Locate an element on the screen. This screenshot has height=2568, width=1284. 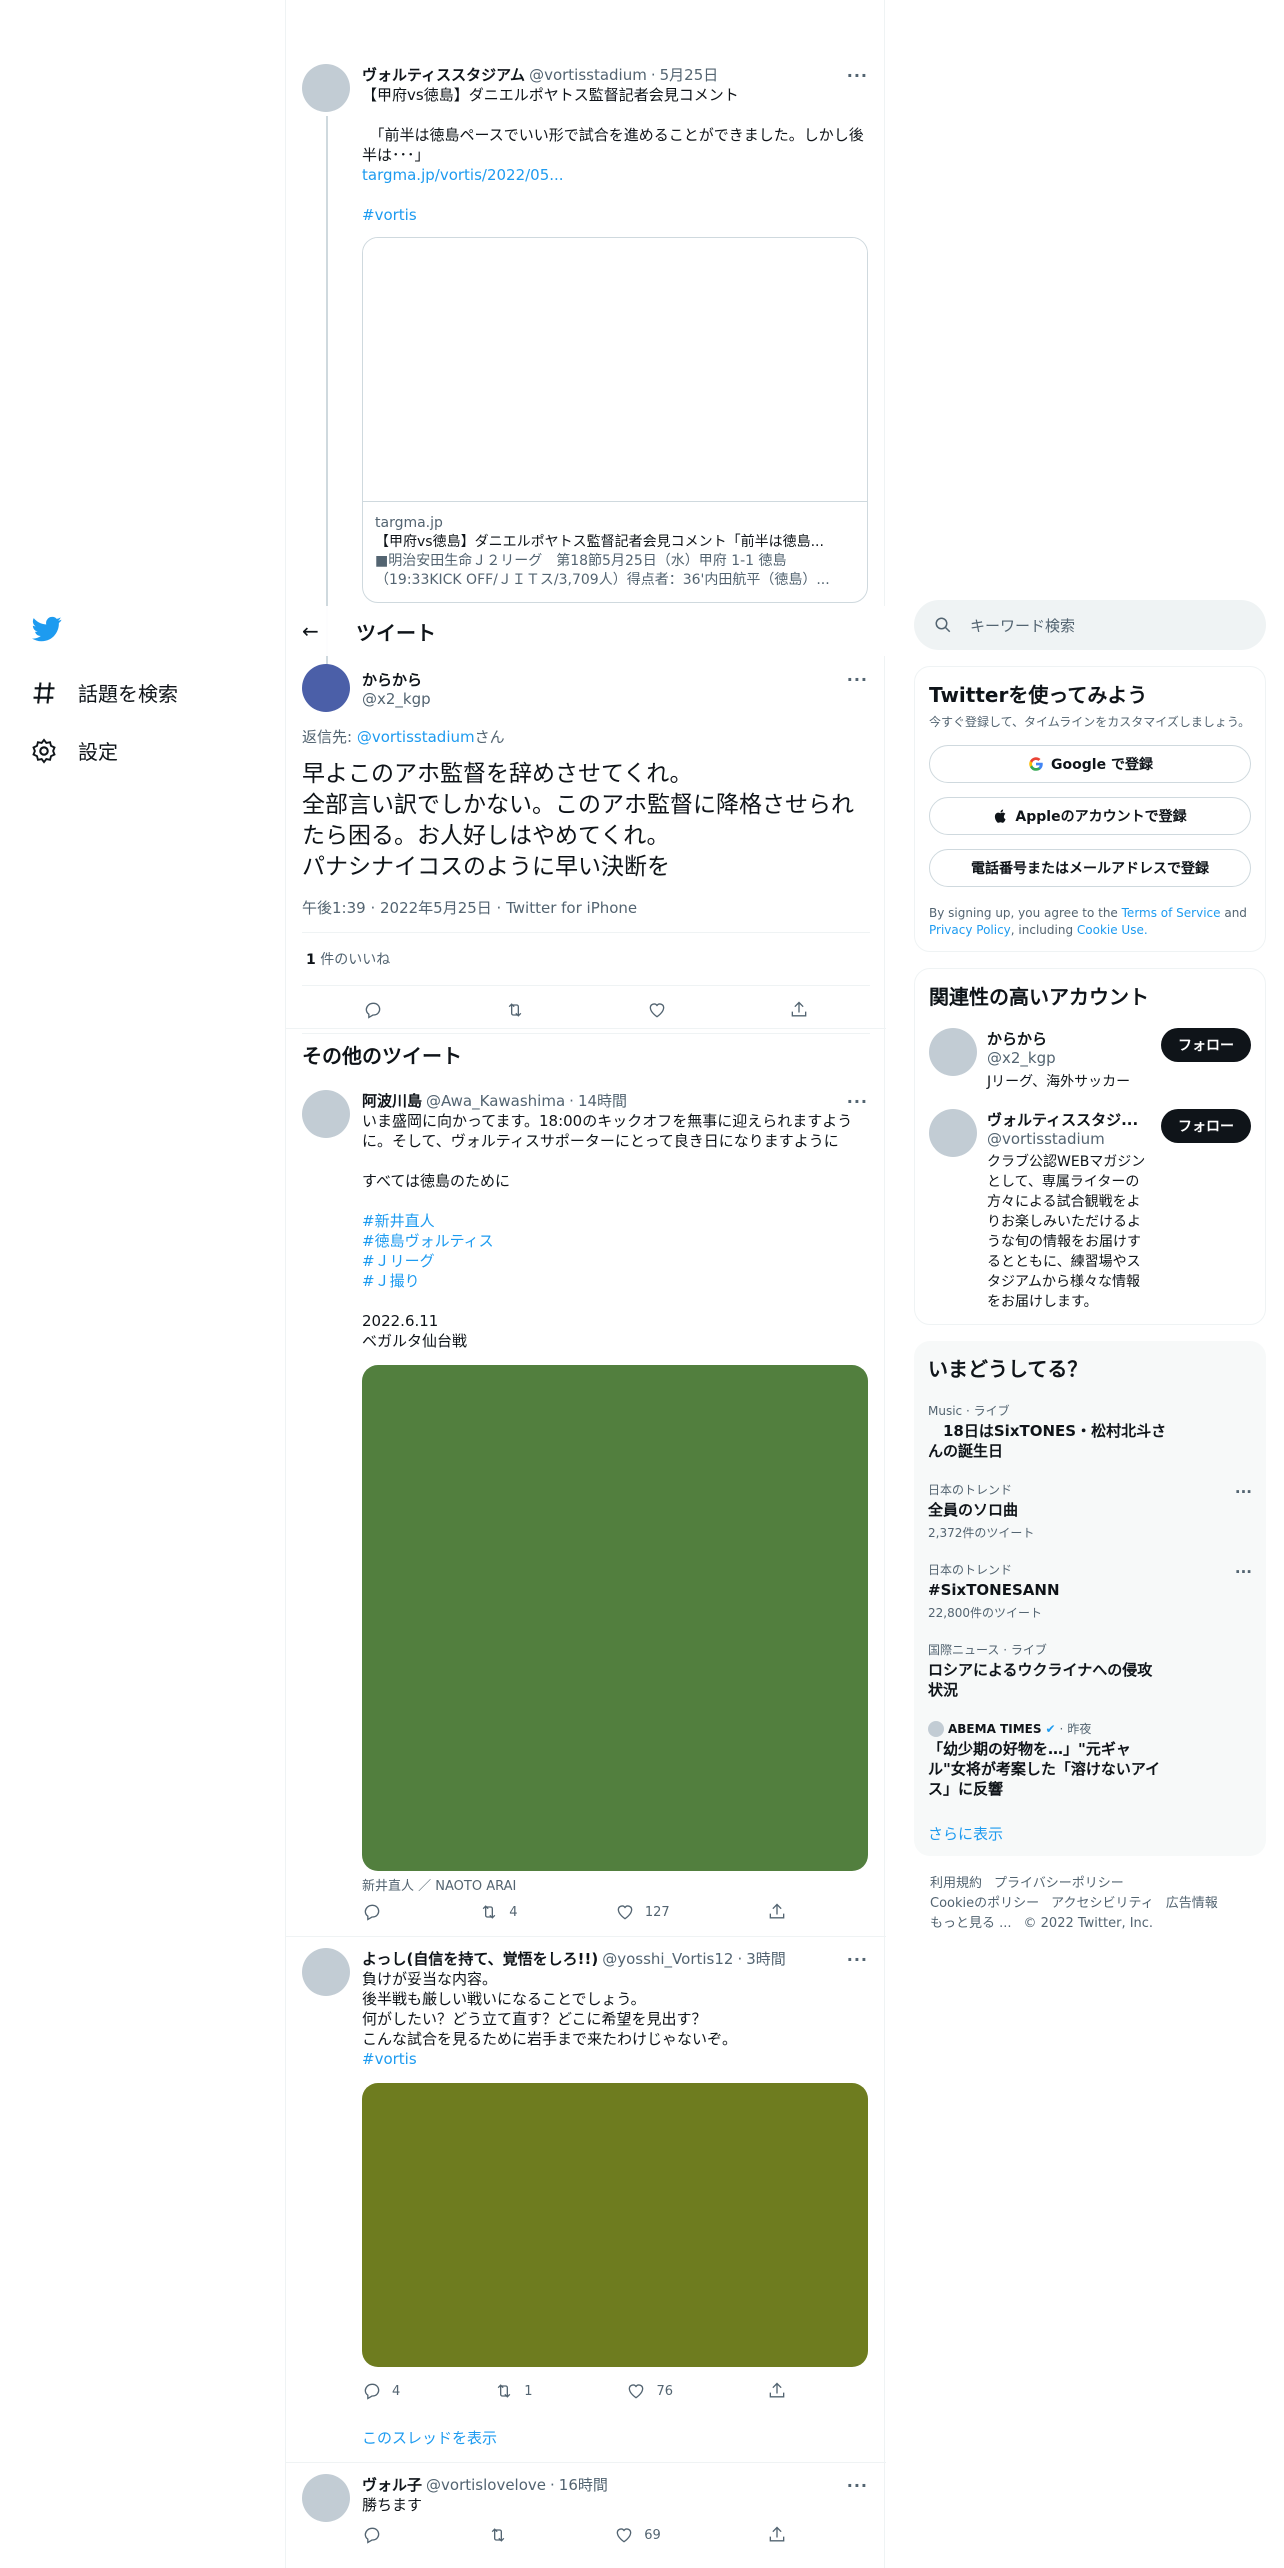
tweet-time: 3時間 is located at coordinates (766, 1958).